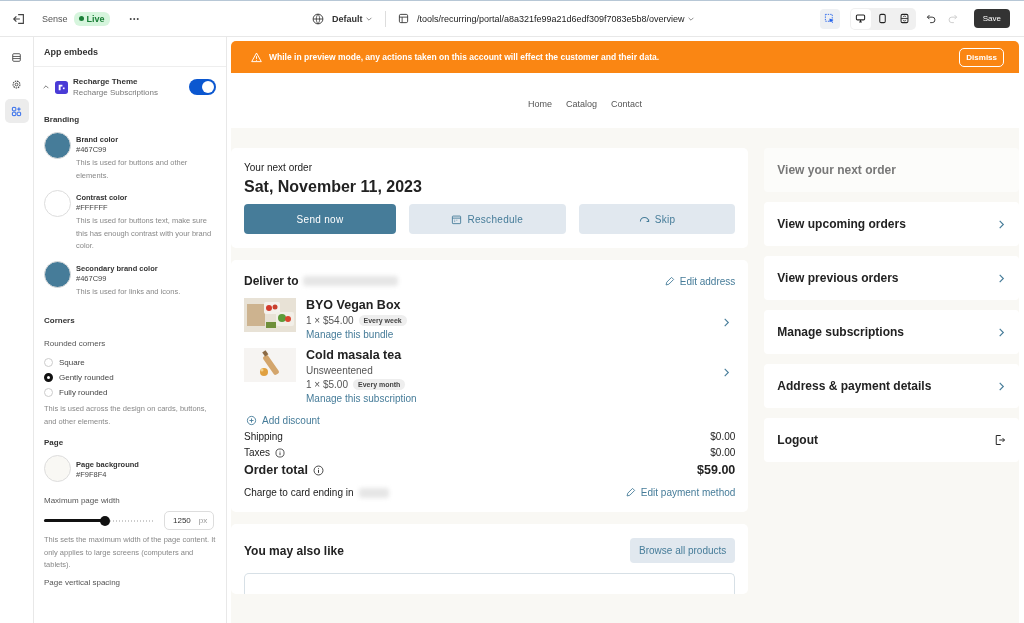  Describe the element at coordinates (556, 18) in the screenshot. I see `url-dropdown: /tools/recurring/portal/a8a321fe99a21d6edf309f7083e5b8/overview` at that location.